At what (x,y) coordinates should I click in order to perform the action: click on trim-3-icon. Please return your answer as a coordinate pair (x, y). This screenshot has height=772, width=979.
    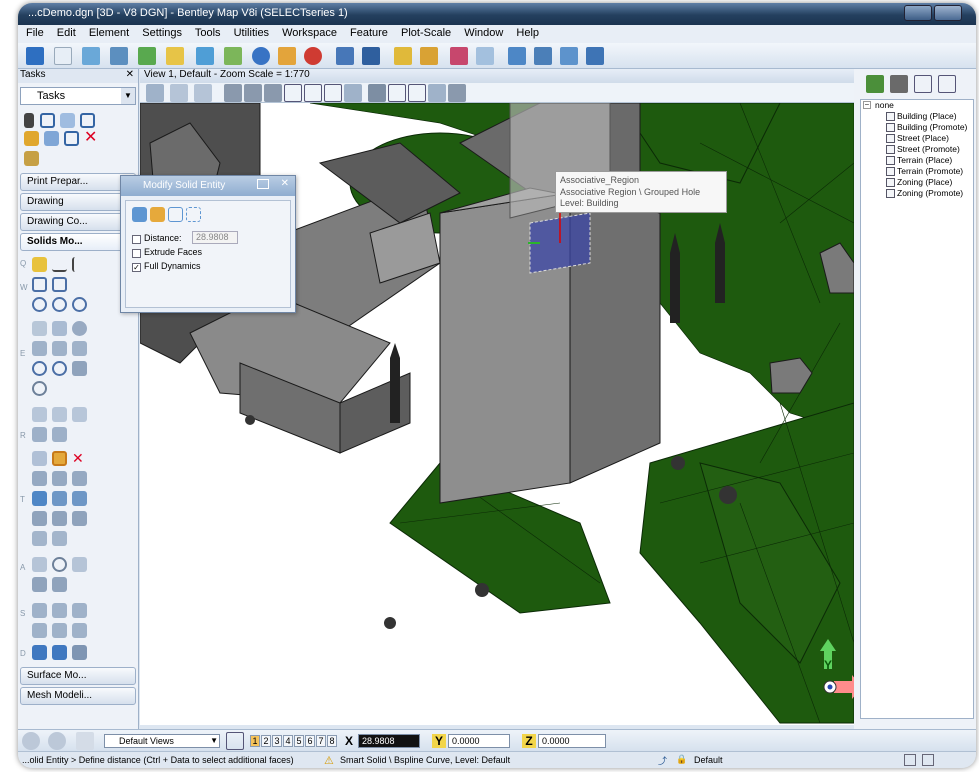
    Looking at the image, I should click on (79, 630).